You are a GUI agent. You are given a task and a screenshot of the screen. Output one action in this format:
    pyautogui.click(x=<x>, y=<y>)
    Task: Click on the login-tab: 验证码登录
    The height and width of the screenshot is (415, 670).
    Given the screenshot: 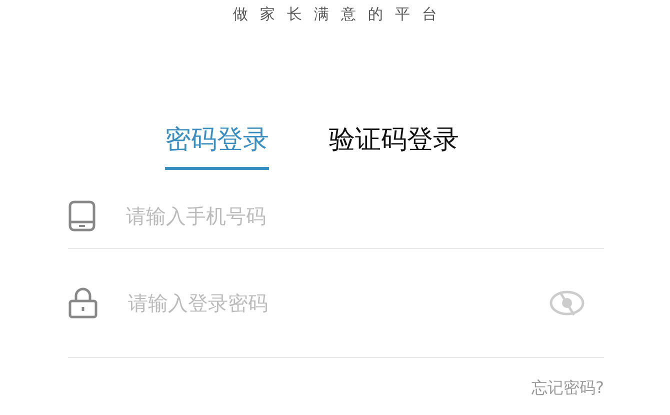 What is the action you would take?
    pyautogui.click(x=394, y=144)
    